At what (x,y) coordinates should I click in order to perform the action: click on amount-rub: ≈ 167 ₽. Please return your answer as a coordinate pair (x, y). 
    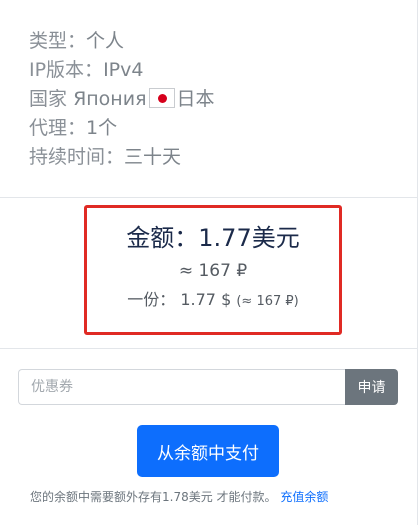
    Looking at the image, I should click on (213, 271).